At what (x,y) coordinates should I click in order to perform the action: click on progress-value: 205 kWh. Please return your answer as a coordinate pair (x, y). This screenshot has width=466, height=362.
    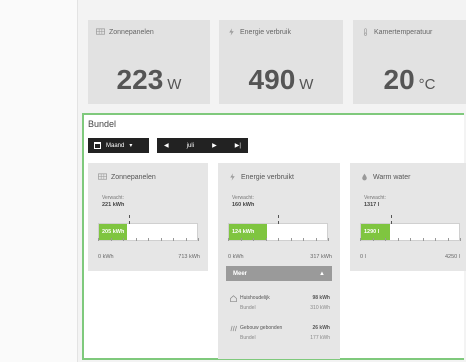
    Looking at the image, I should click on (113, 232).